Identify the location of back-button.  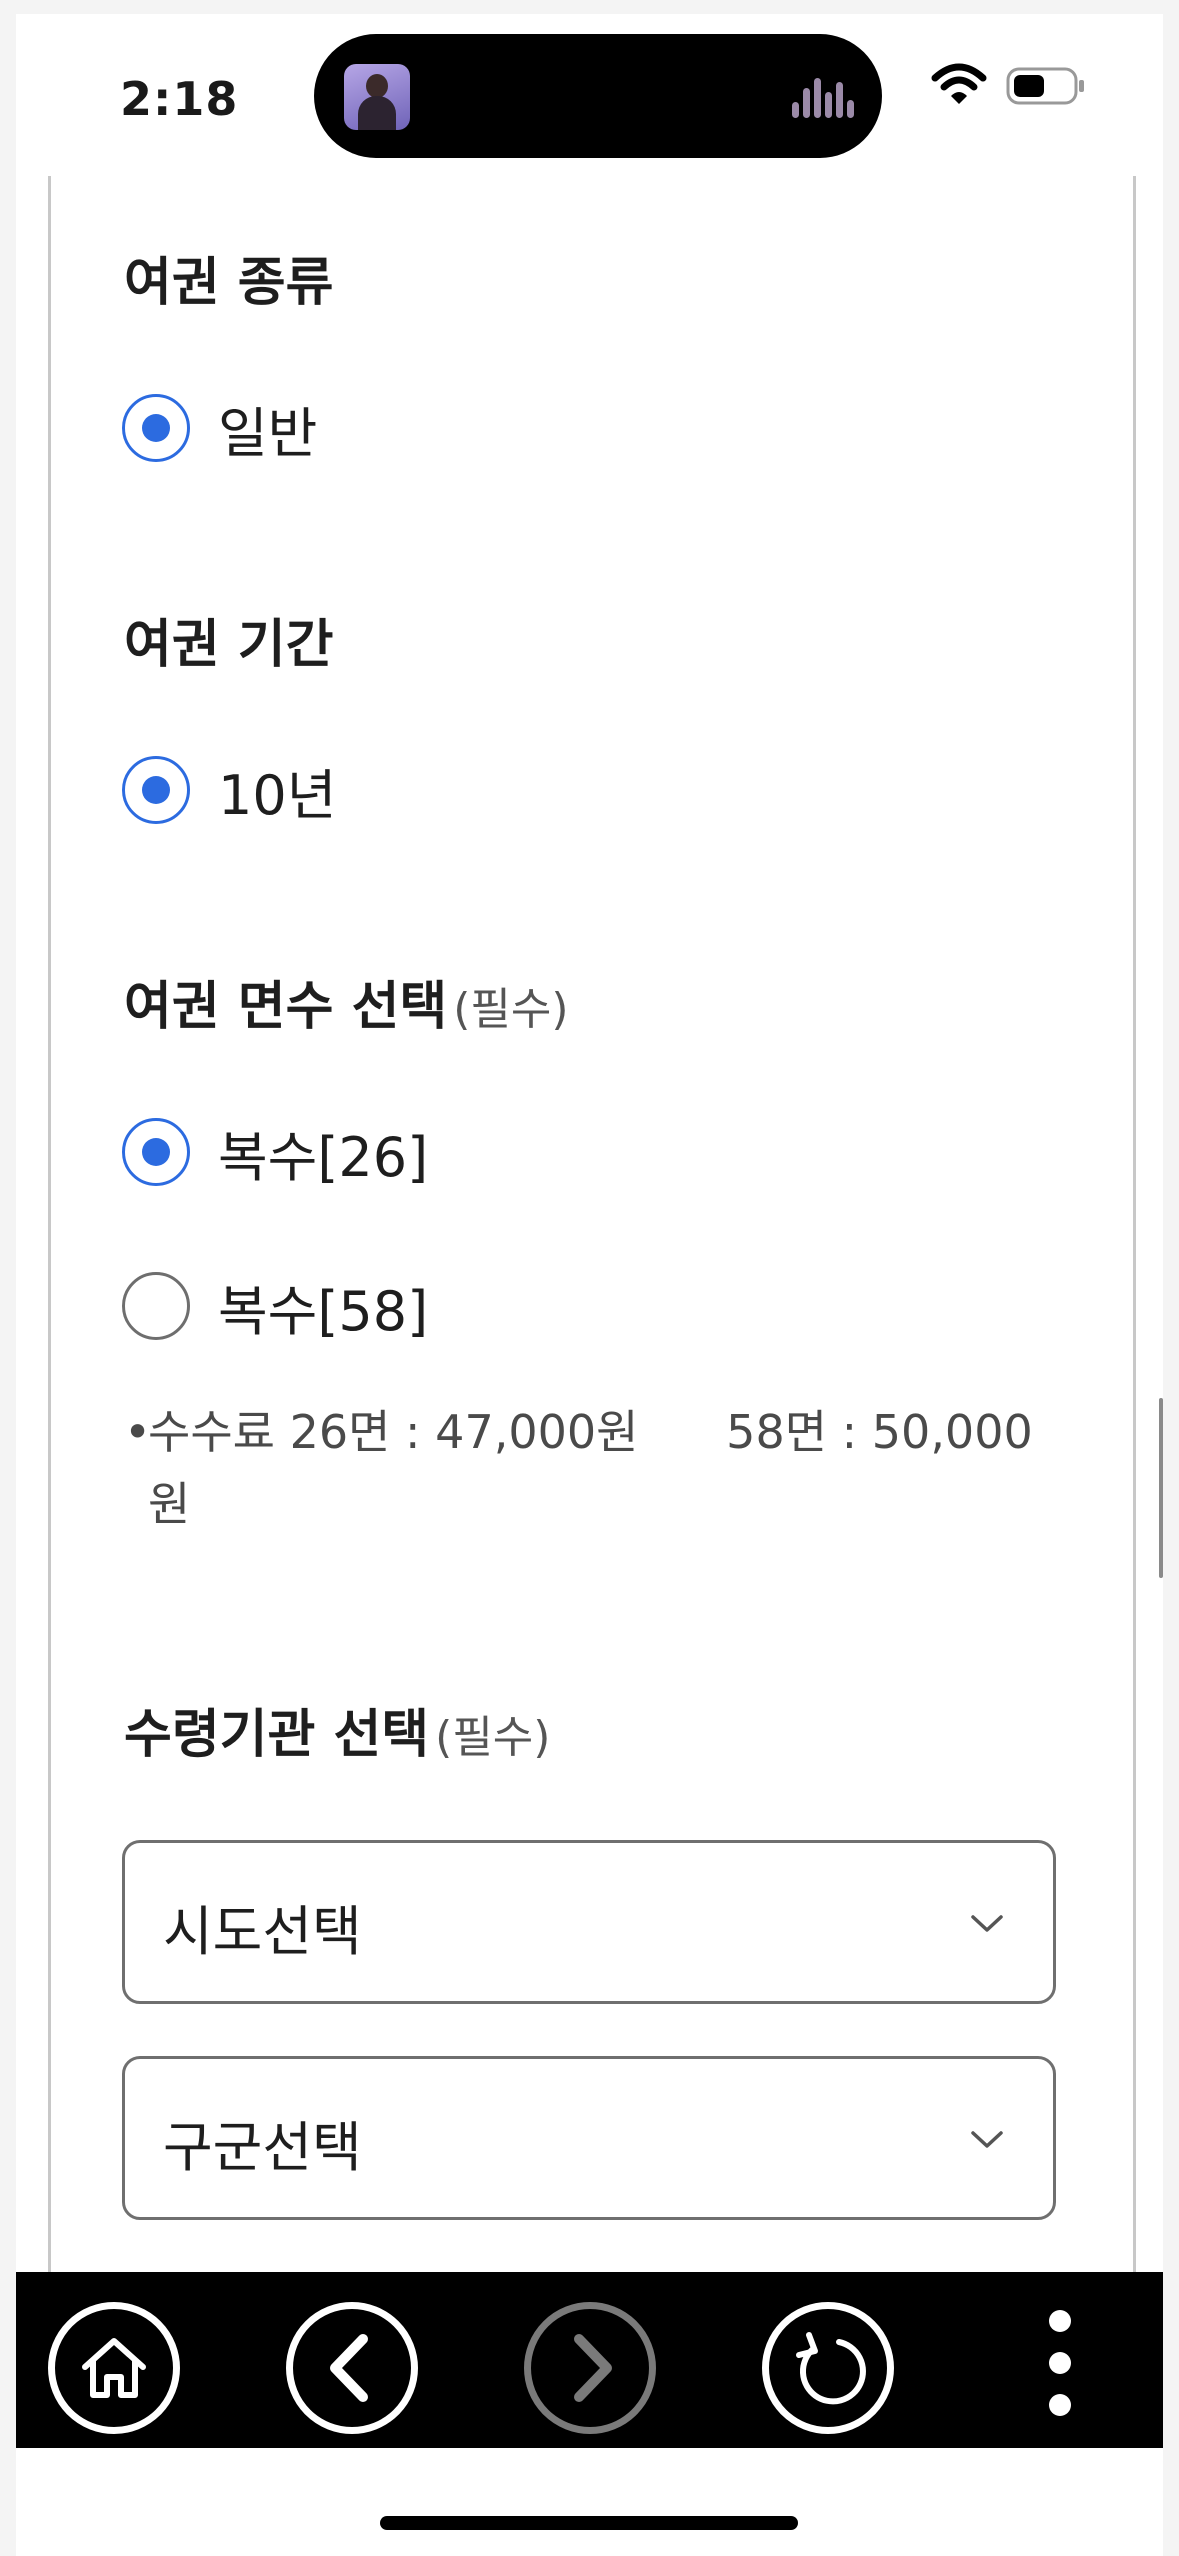
(352, 2368).